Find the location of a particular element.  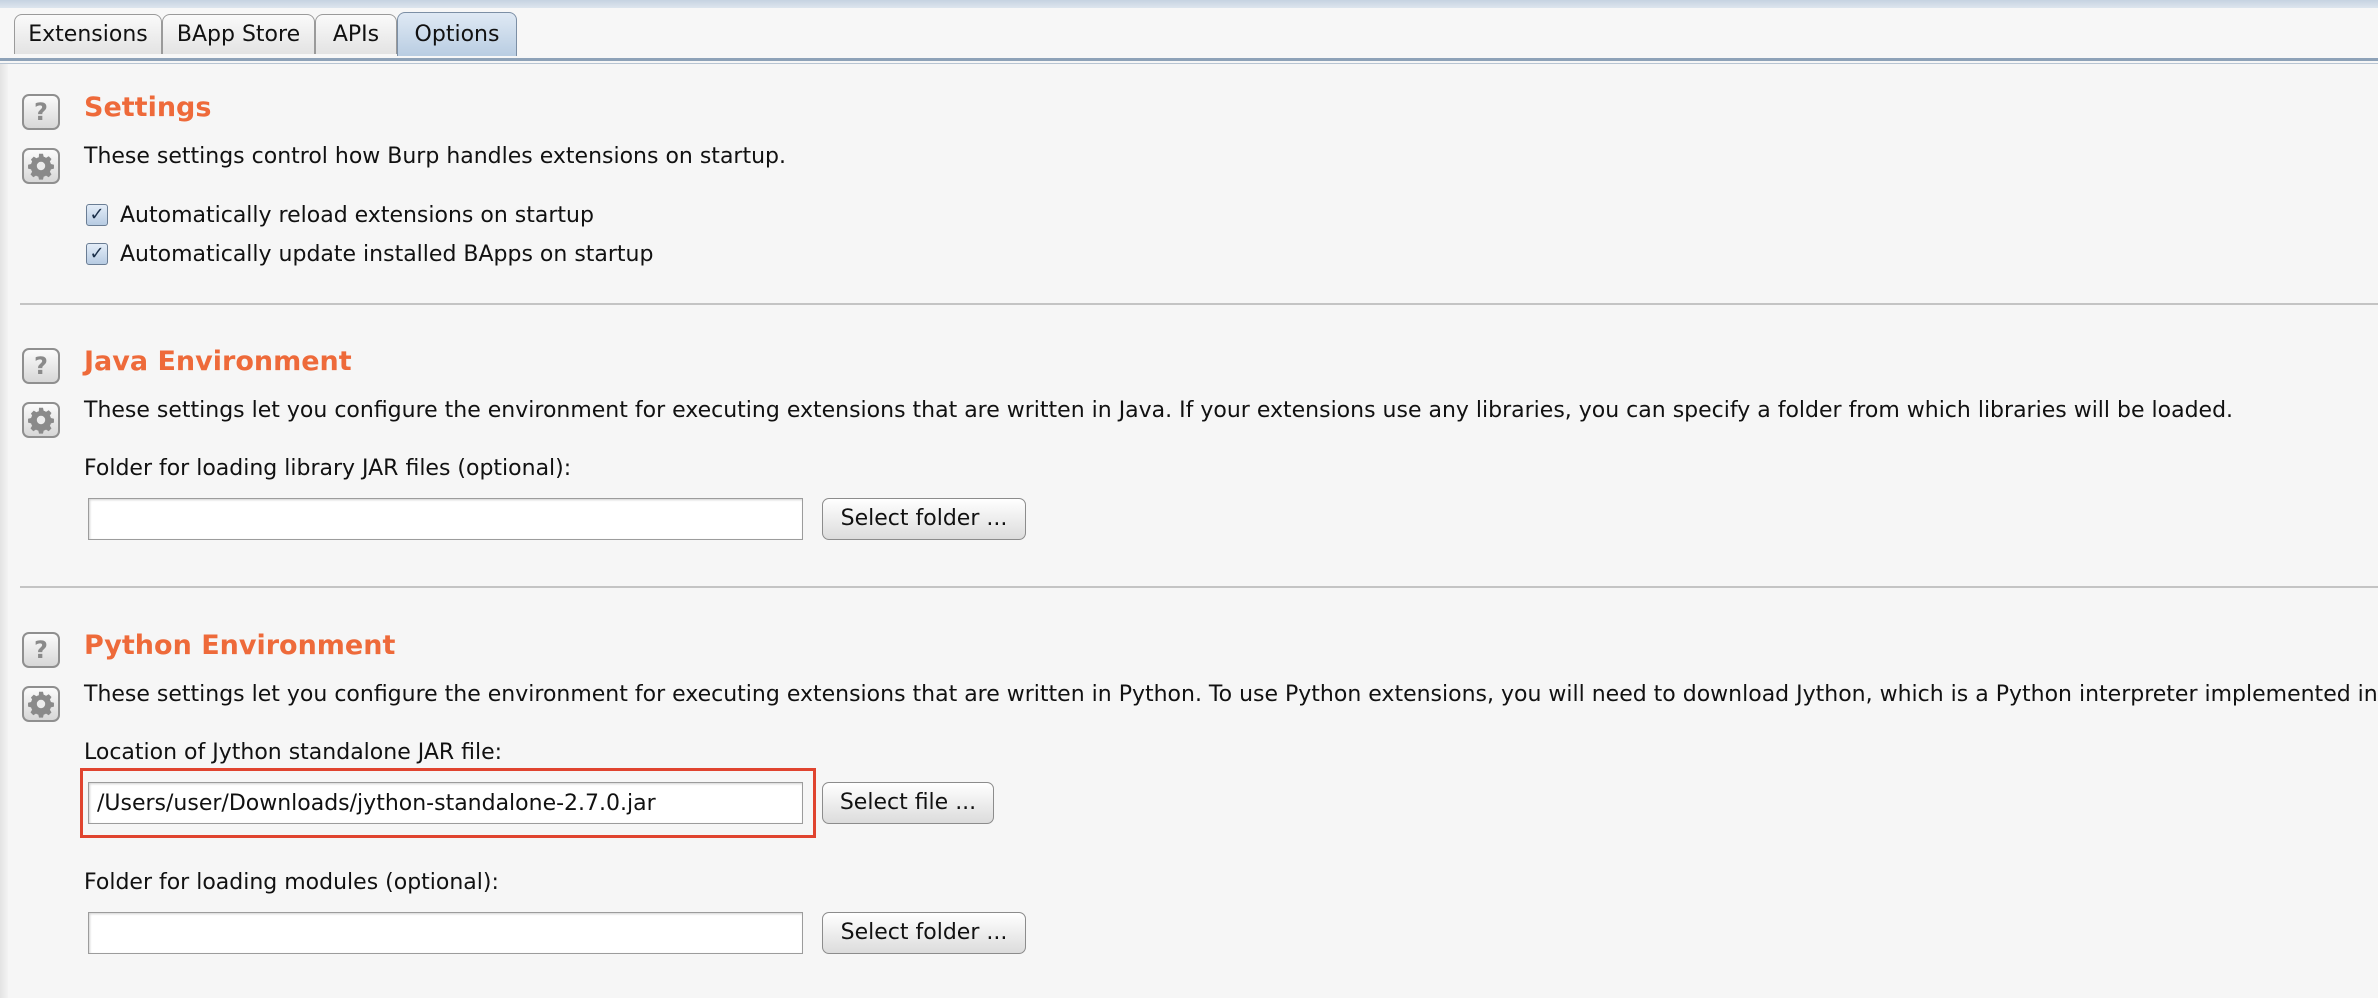

tab-bar: Extensions BApp Store APIs Options is located at coordinates (1189, 33).